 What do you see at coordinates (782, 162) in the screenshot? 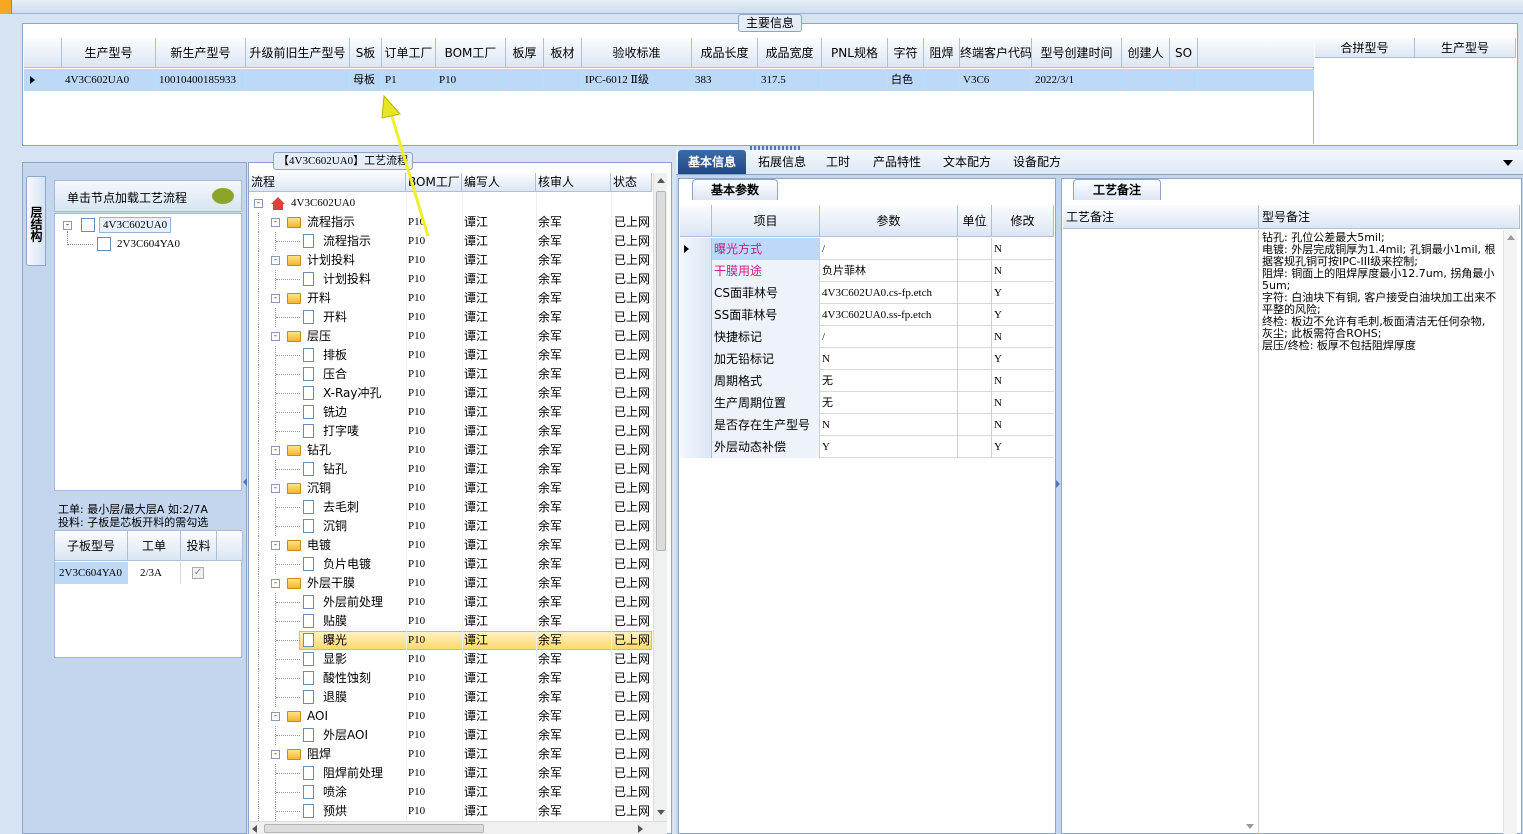
I see `tab-item: 拓展信息` at bounding box center [782, 162].